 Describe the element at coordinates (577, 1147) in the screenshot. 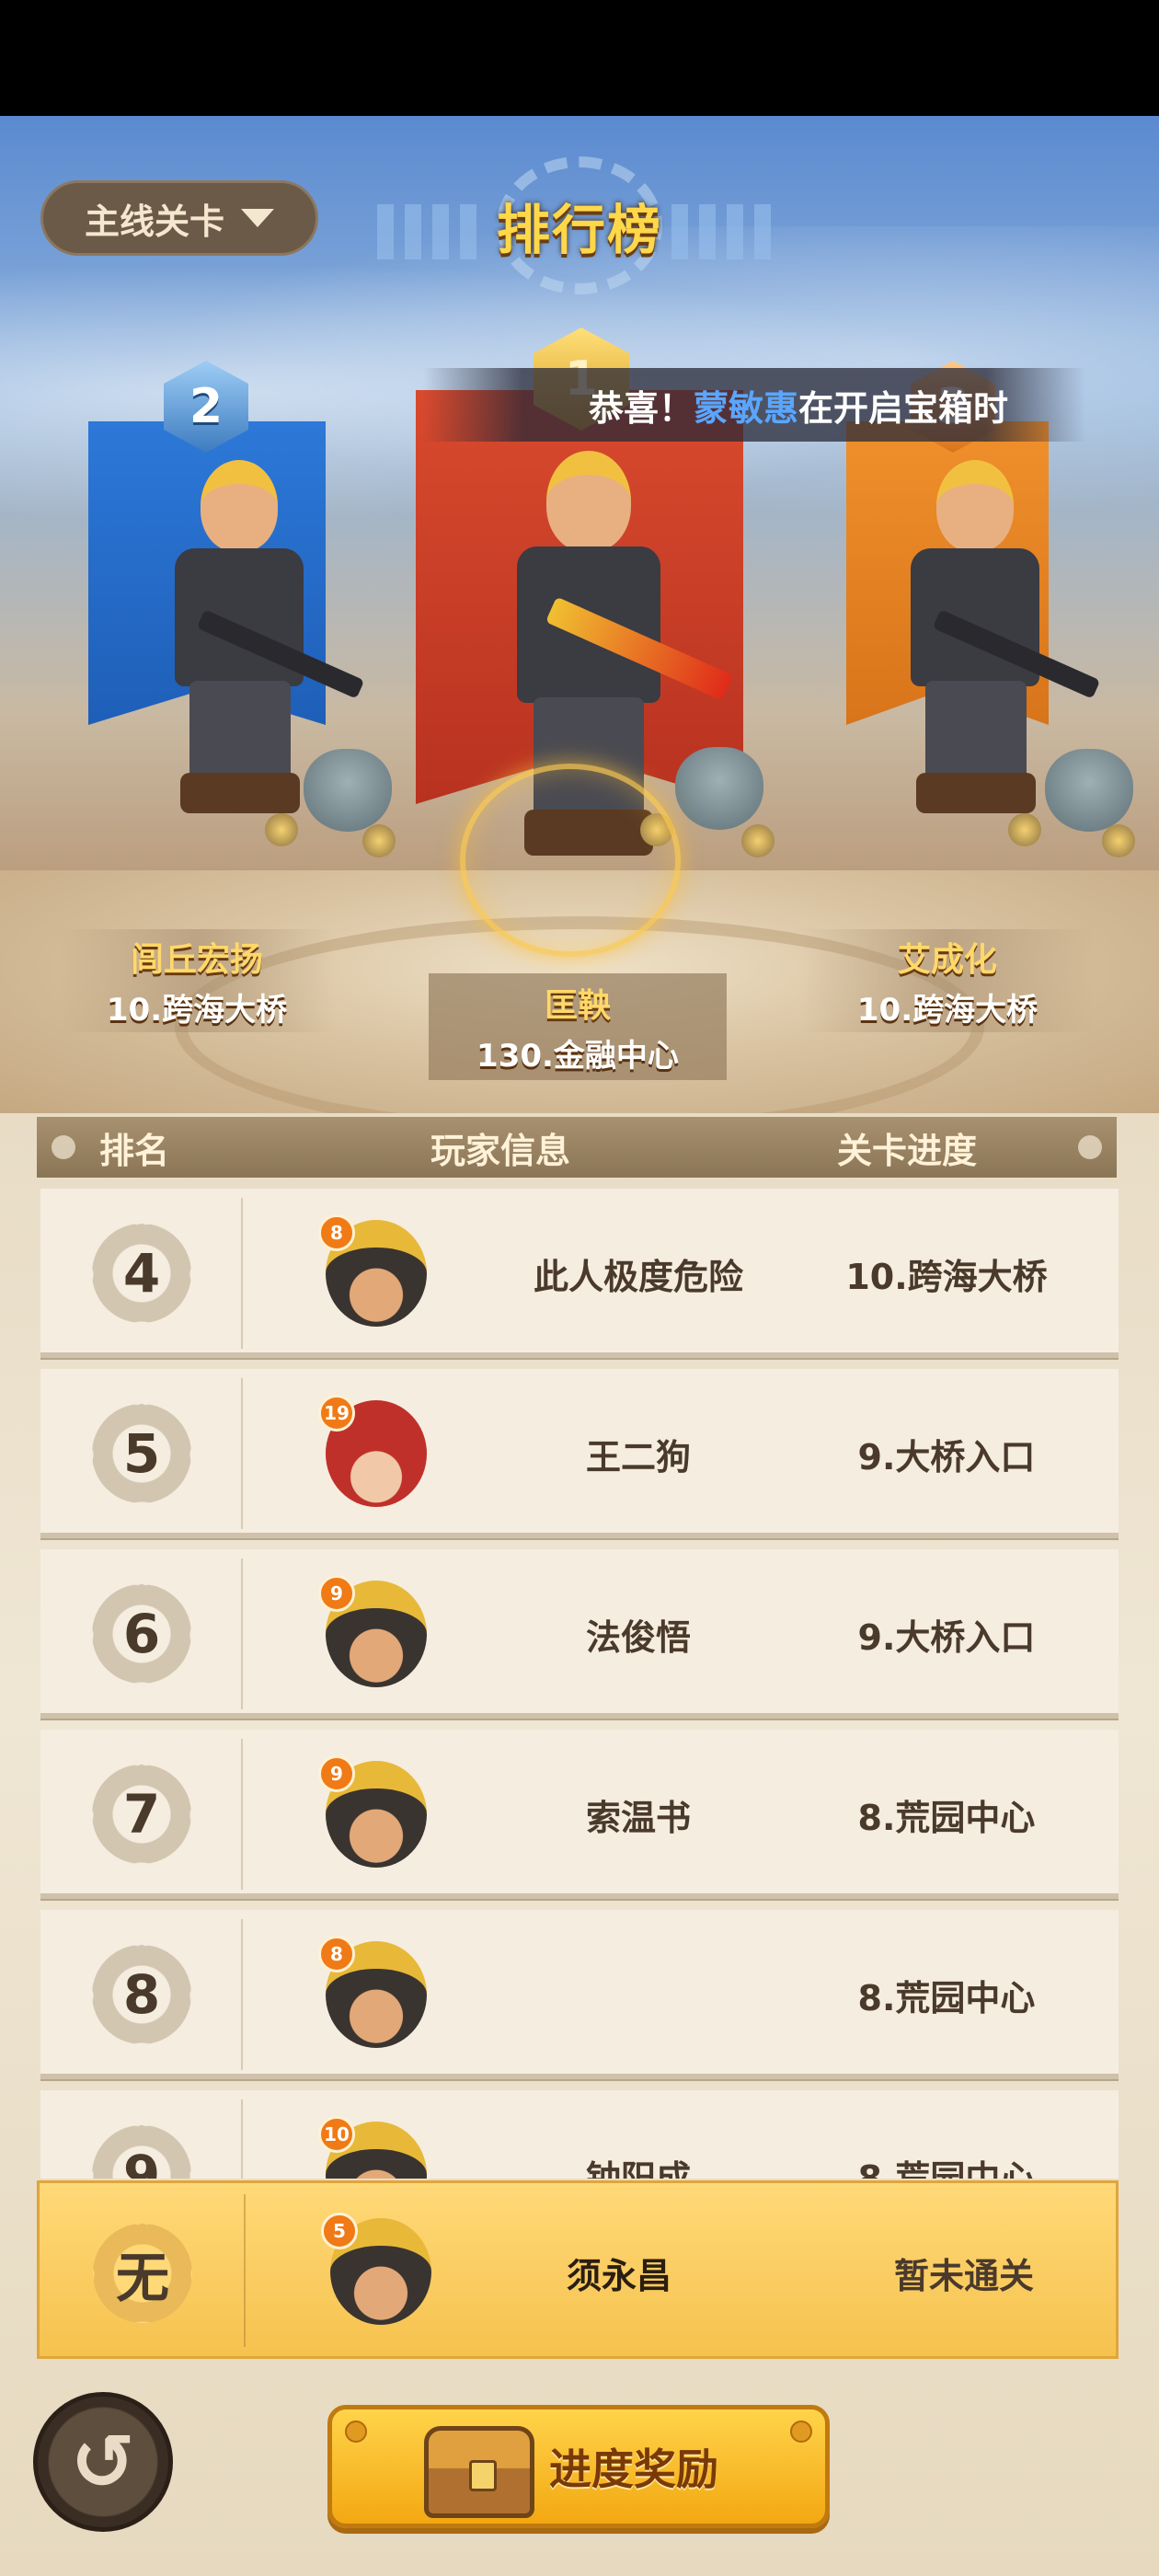

I see `table-header: 排名 玩家信息 关卡进度` at that location.